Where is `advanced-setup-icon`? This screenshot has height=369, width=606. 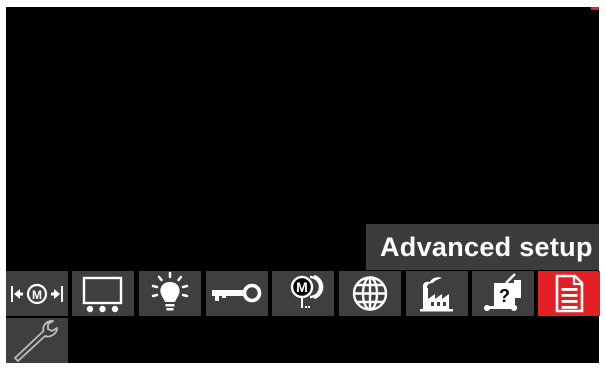 advanced-setup-icon is located at coordinates (569, 293).